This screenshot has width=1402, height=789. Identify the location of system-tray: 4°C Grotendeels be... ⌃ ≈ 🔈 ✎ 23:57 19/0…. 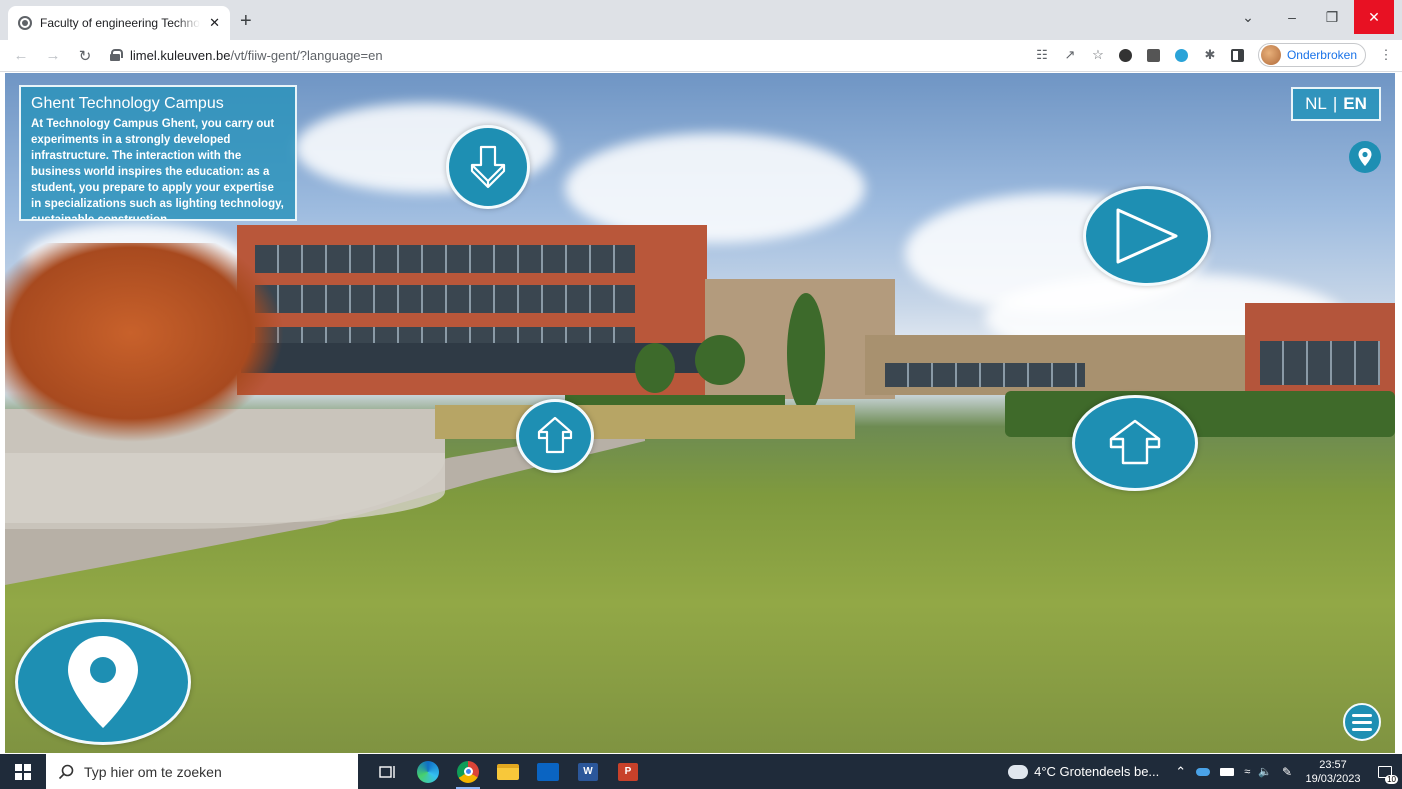
(1205, 771).